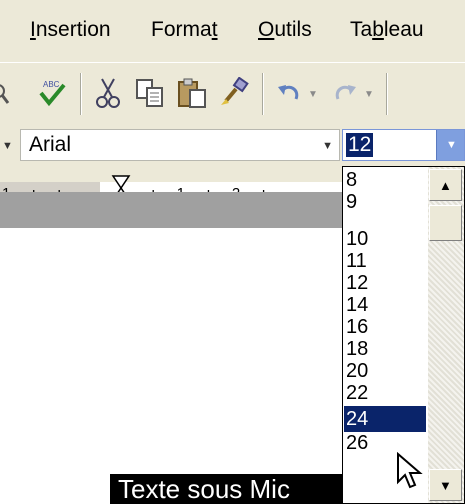 The width and height of the screenshot is (465, 504). Describe the element at coordinates (313, 94) in the screenshot. I see `undo-dropdown-arrow: ▼` at that location.